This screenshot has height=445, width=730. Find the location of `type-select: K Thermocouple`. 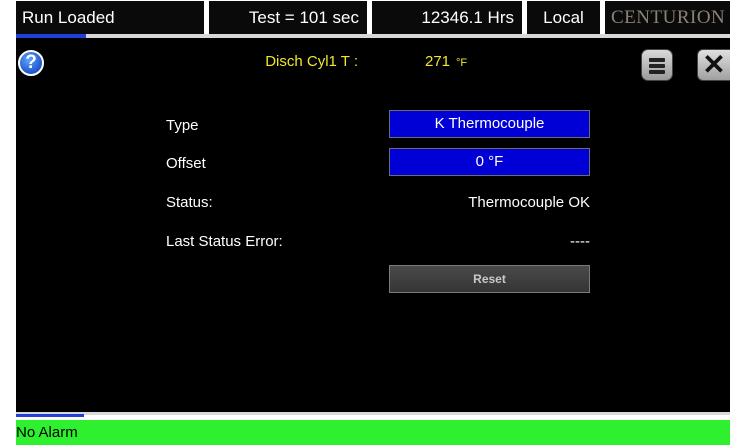

type-select: K Thermocouple is located at coordinates (489, 124).